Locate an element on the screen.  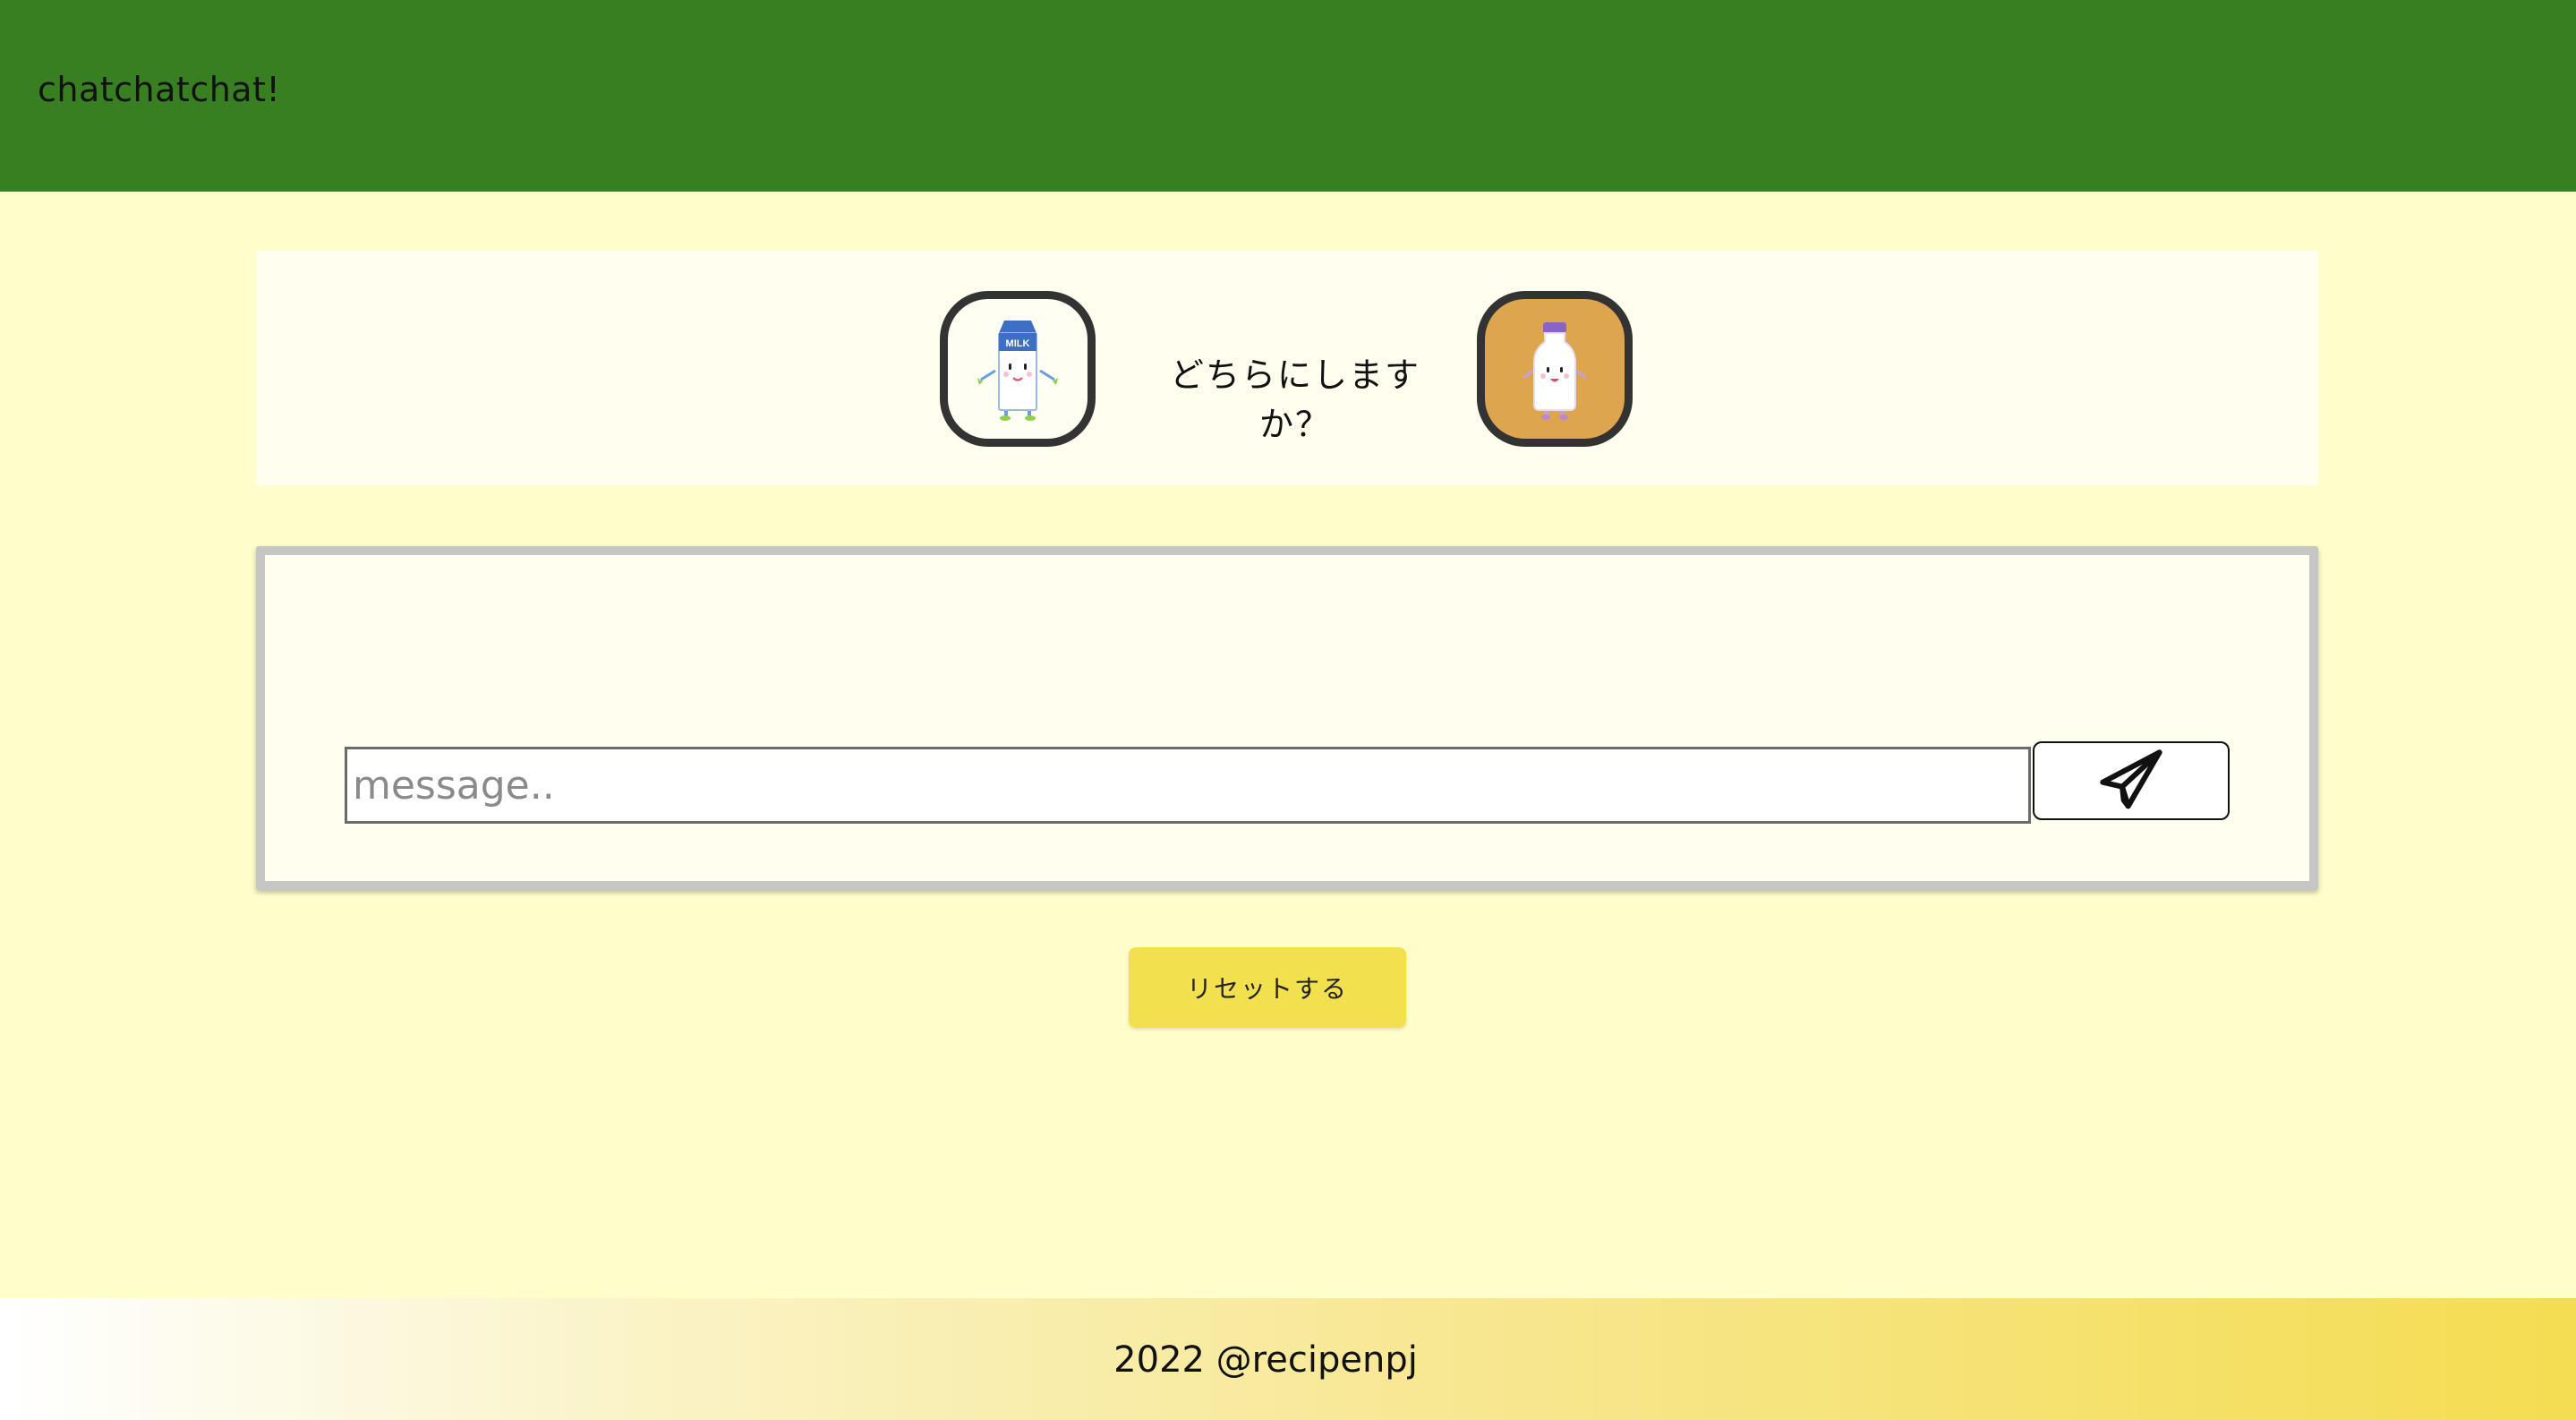
send-button is located at coordinates (2131, 781).